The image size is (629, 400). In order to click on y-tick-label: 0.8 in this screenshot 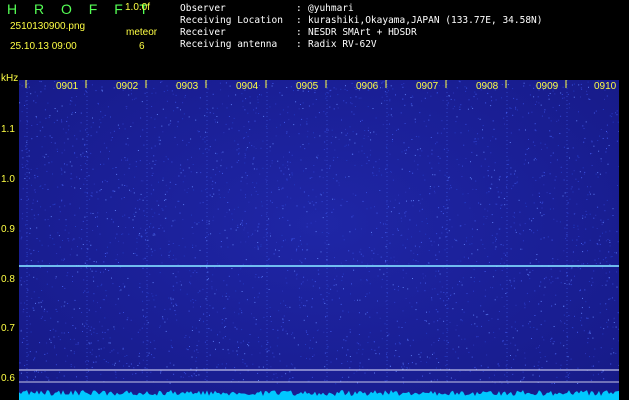, I will do `click(8, 279)`.